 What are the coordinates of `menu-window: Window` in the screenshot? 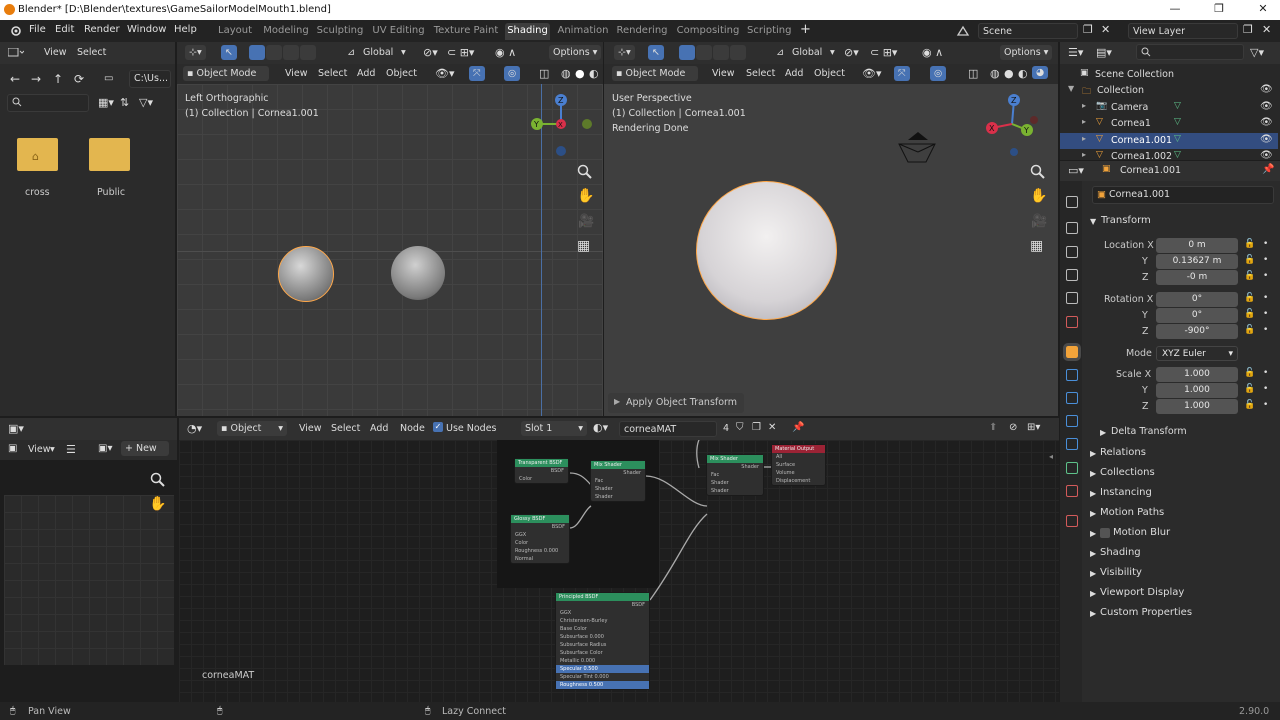 It's located at (146, 29).